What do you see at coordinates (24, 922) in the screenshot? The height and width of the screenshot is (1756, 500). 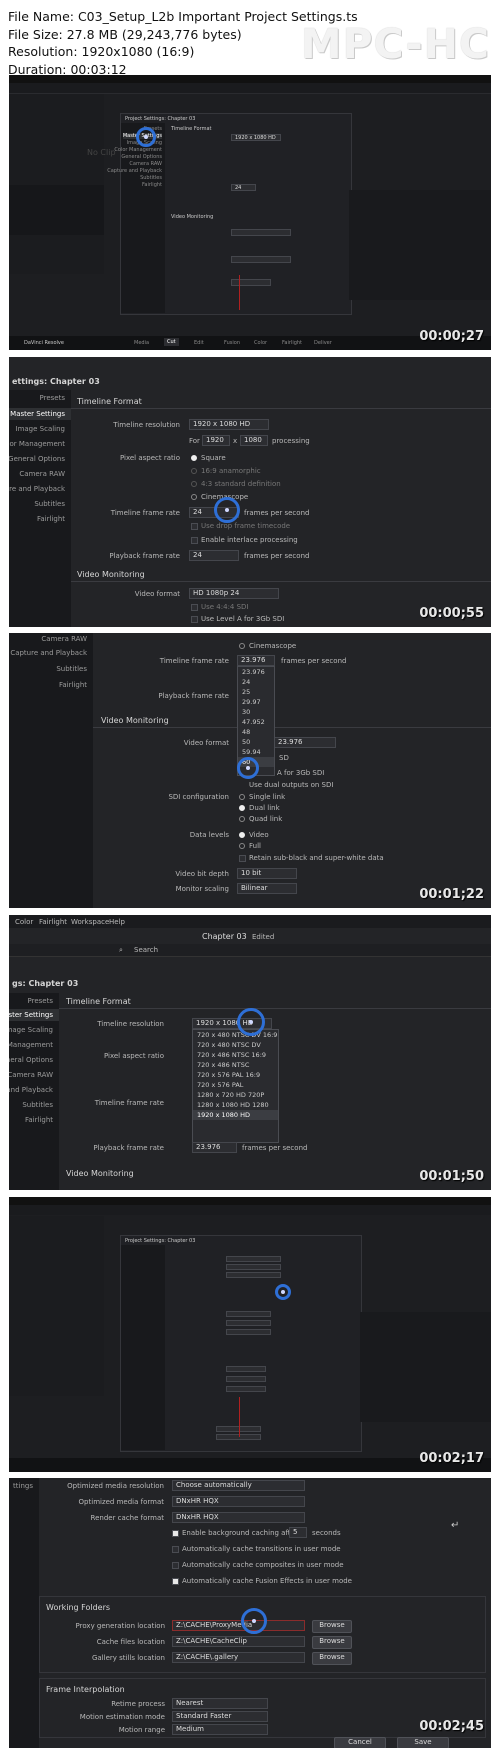 I see `menu-color: Color` at bounding box center [24, 922].